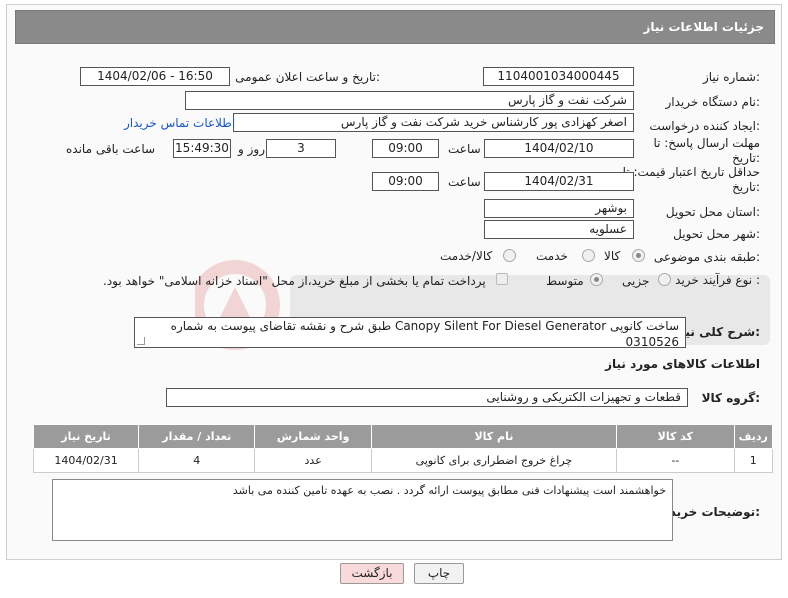  Describe the element at coordinates (313, 436) in the screenshot. I see `col-unit: واحد شمارش` at that location.